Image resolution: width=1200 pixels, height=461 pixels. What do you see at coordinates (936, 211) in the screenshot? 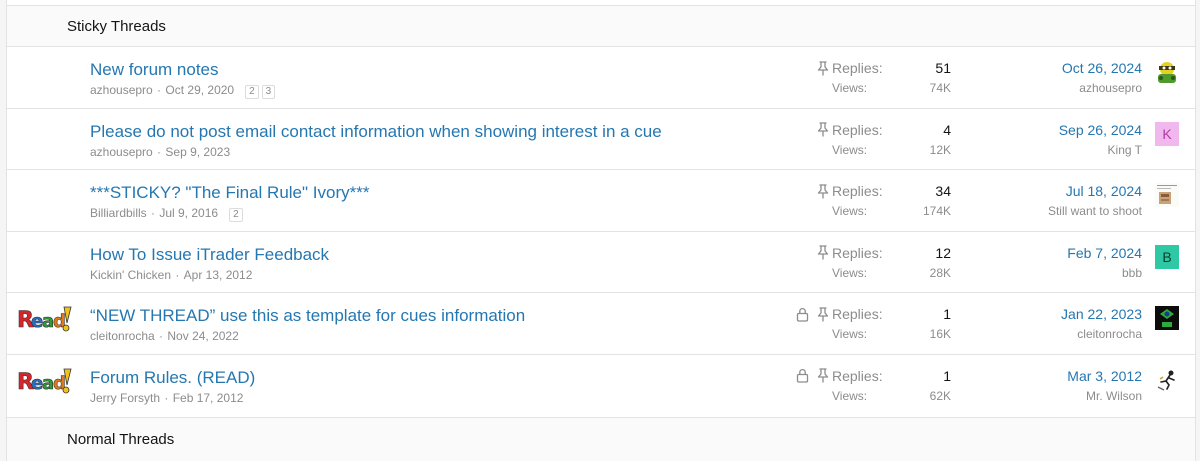
I see `views-count: 174K` at bounding box center [936, 211].